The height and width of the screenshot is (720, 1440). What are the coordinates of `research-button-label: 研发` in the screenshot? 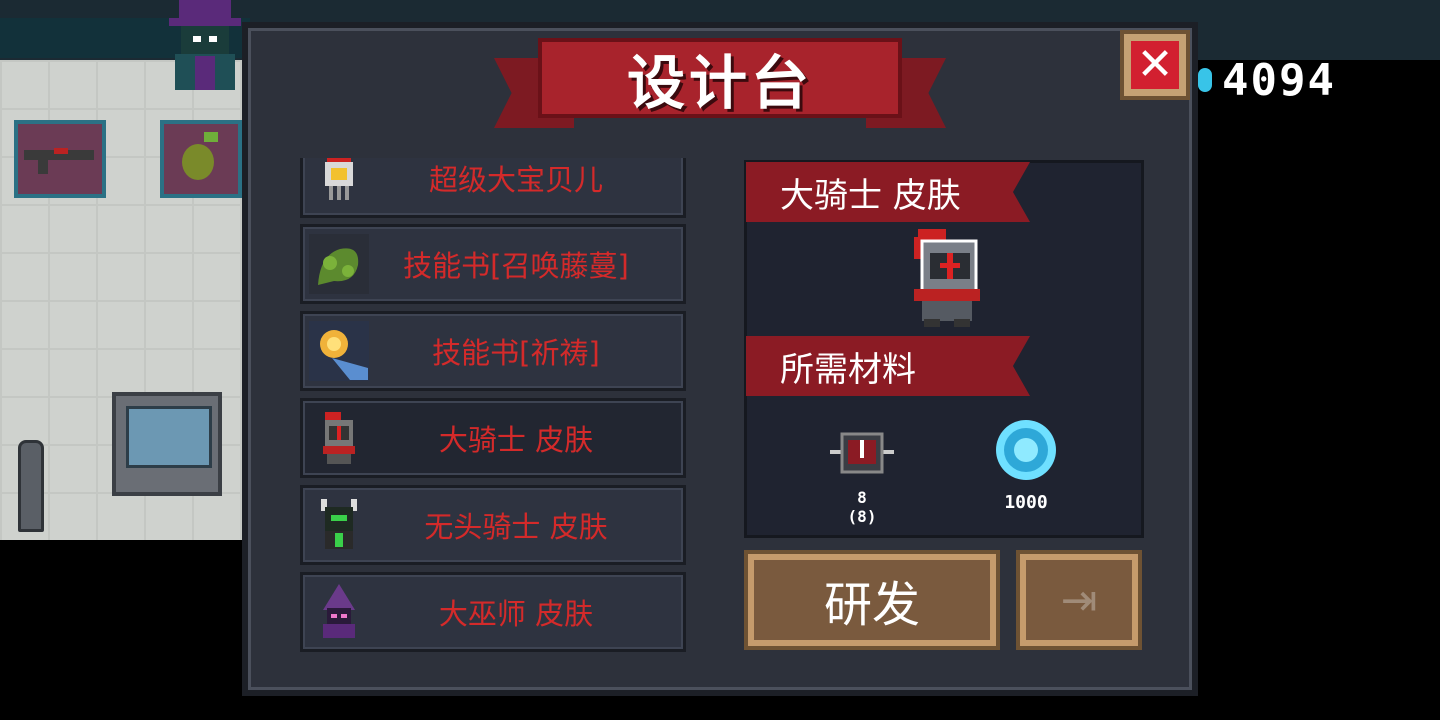 It's located at (871, 605).